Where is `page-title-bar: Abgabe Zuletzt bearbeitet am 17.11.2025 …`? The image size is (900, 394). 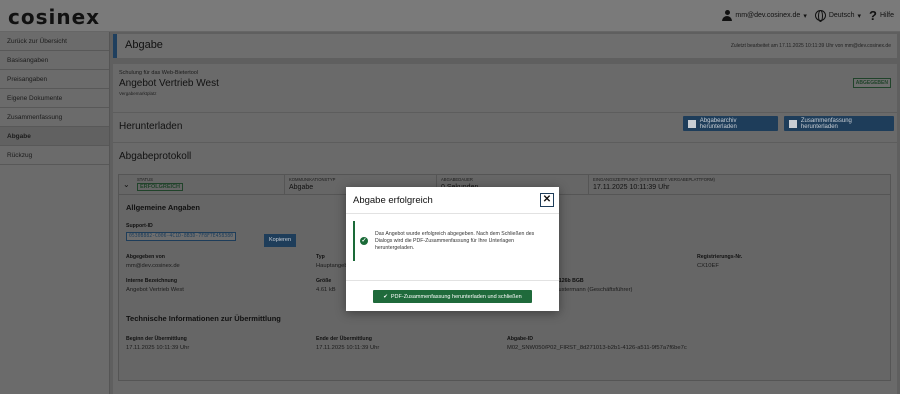 page-title-bar: Abgabe Zuletzt bearbeitet am 17.11.2025 … is located at coordinates (505, 46).